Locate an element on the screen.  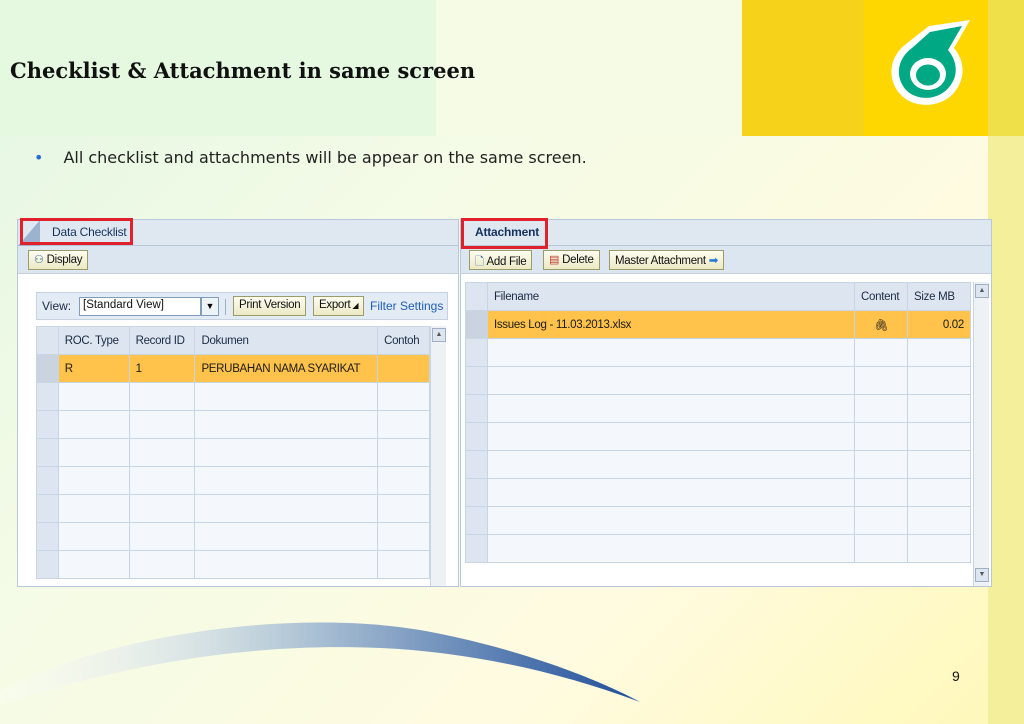
scroll-down-icon: ▼ is located at coordinates (982, 575).